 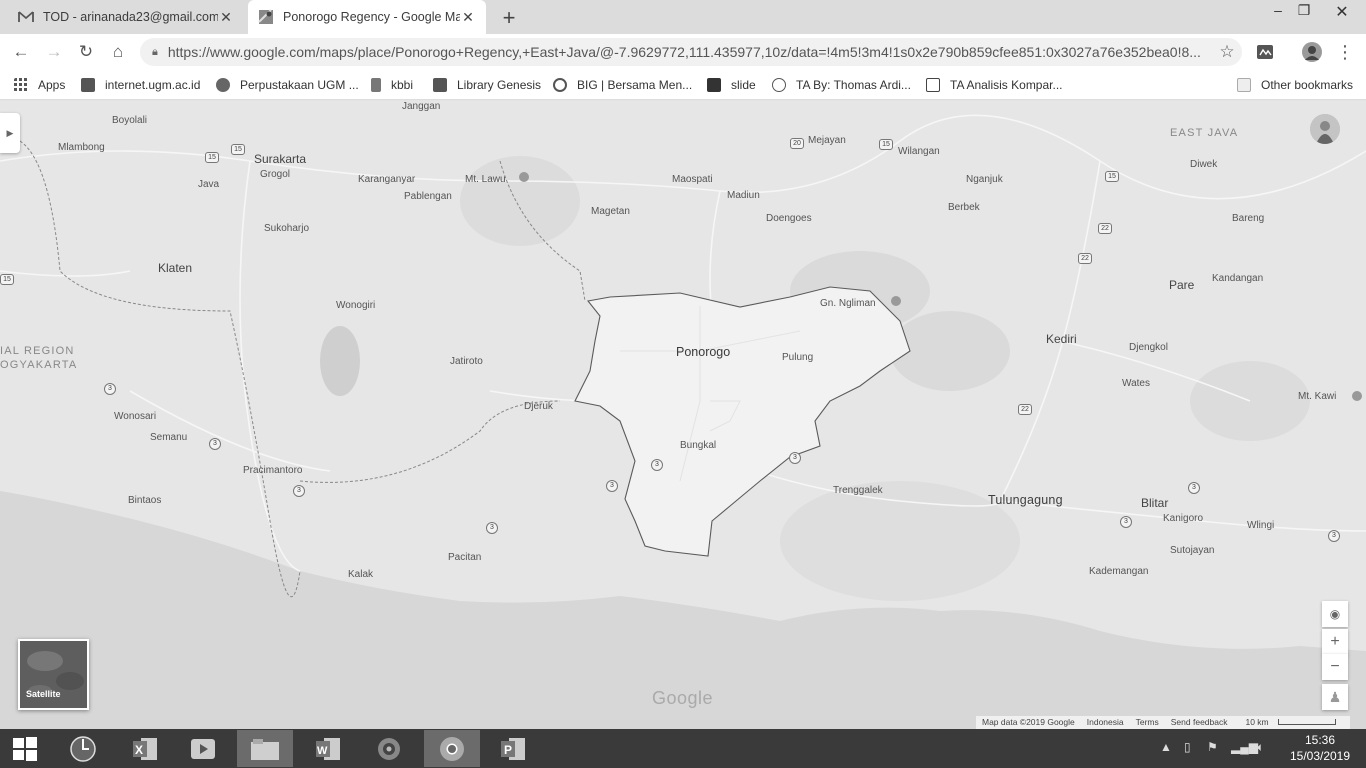 I want to click on extension-icon, so click(x=1265, y=52).